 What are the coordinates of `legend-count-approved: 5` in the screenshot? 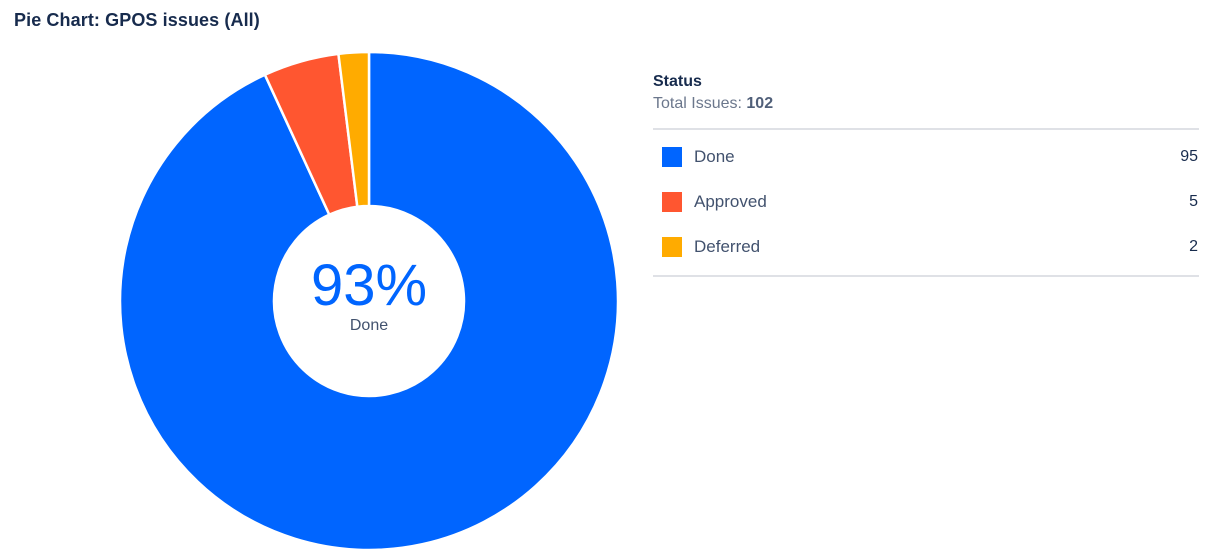 It's located at (1193, 201).